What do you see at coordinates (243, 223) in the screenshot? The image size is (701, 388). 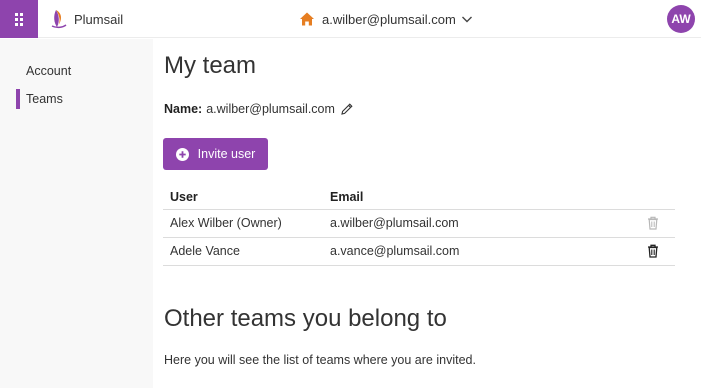 I see `member-user: Alex Wilber (Owner)` at bounding box center [243, 223].